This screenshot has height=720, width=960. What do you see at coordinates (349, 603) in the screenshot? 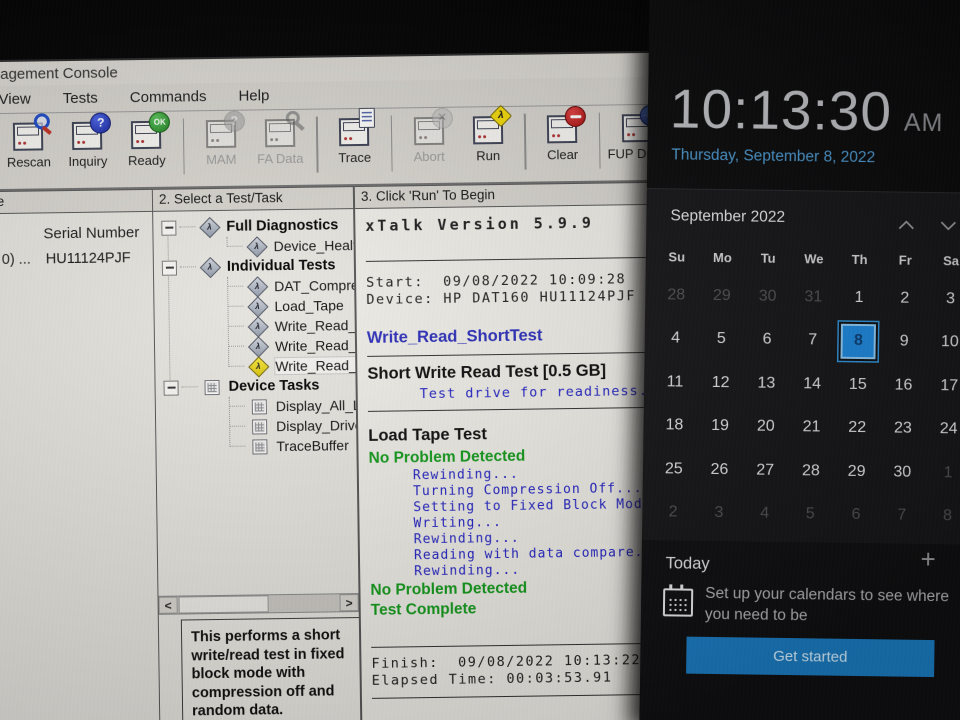
I see `scroll-right-arrow: >` at bounding box center [349, 603].